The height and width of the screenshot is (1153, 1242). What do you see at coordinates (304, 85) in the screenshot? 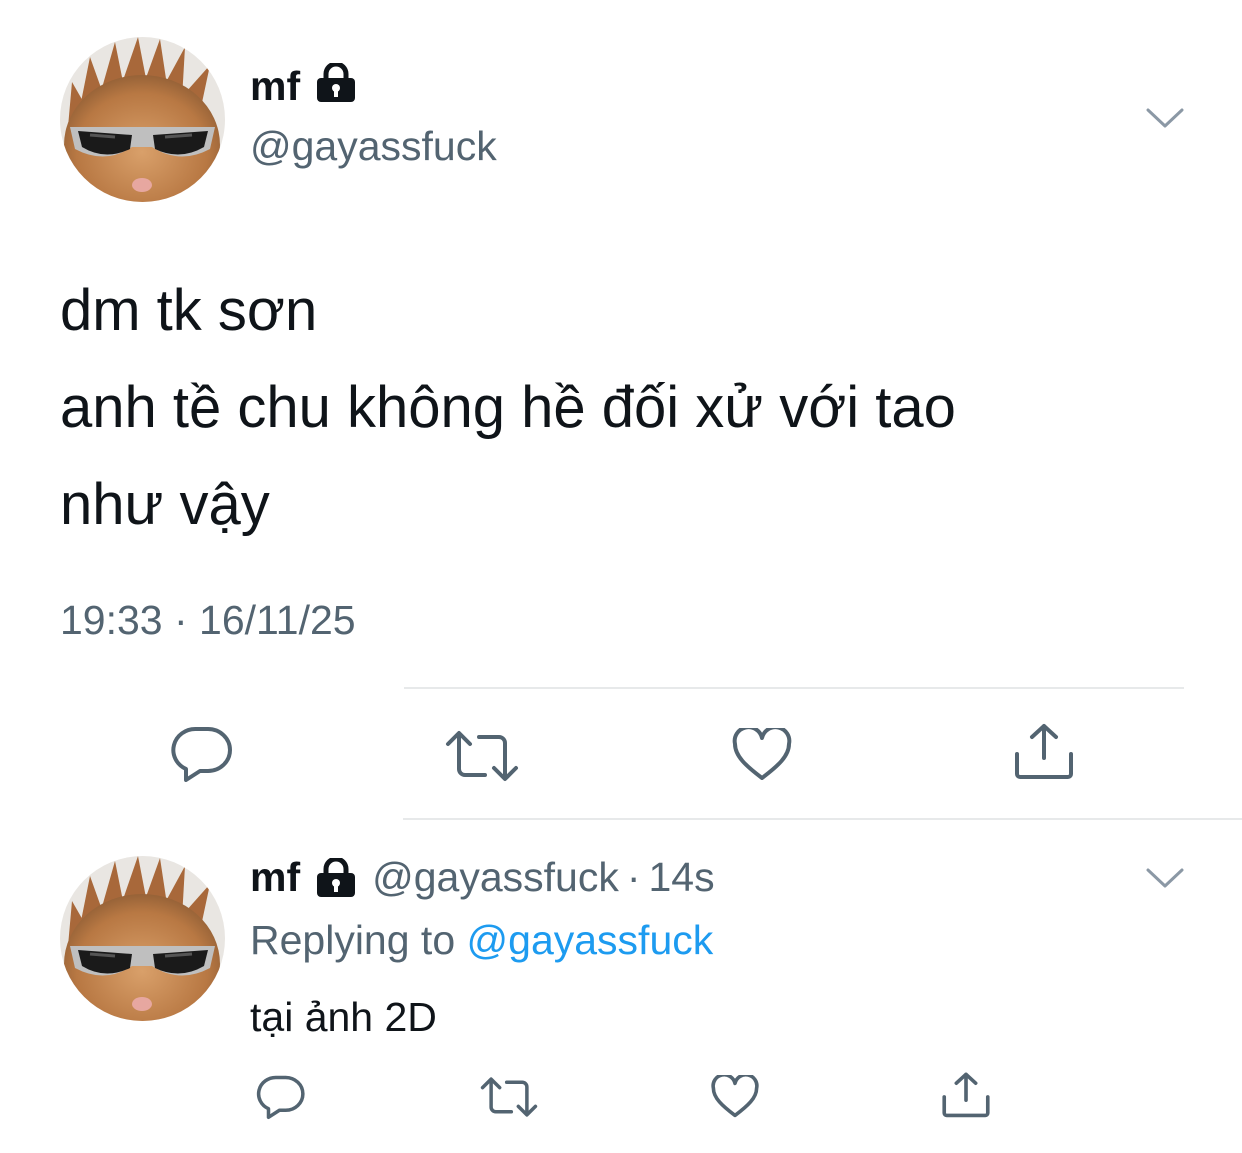
I see `author-name: mf` at bounding box center [304, 85].